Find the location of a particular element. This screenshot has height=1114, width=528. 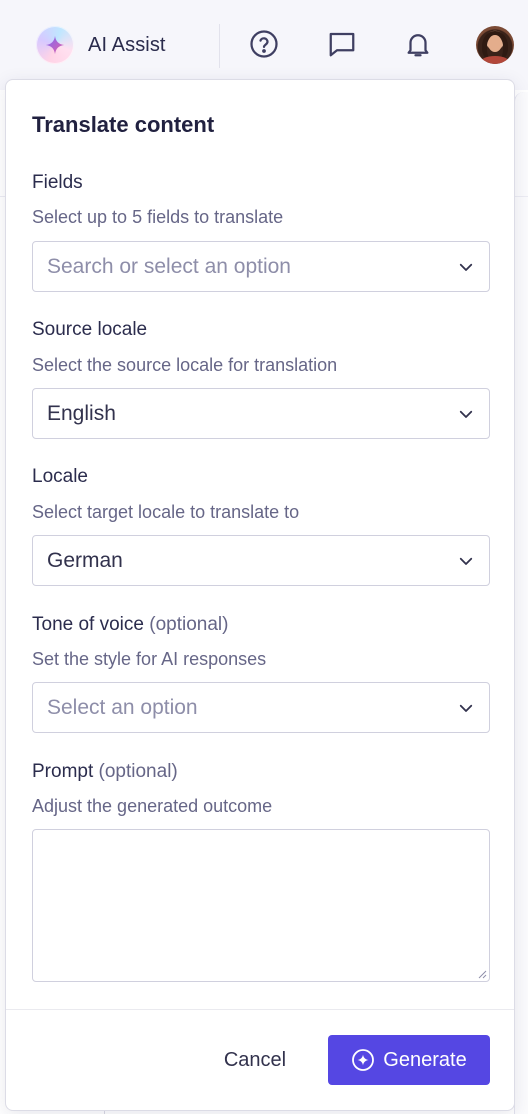

ai-assist-button: AI Assist is located at coordinates (101, 45).